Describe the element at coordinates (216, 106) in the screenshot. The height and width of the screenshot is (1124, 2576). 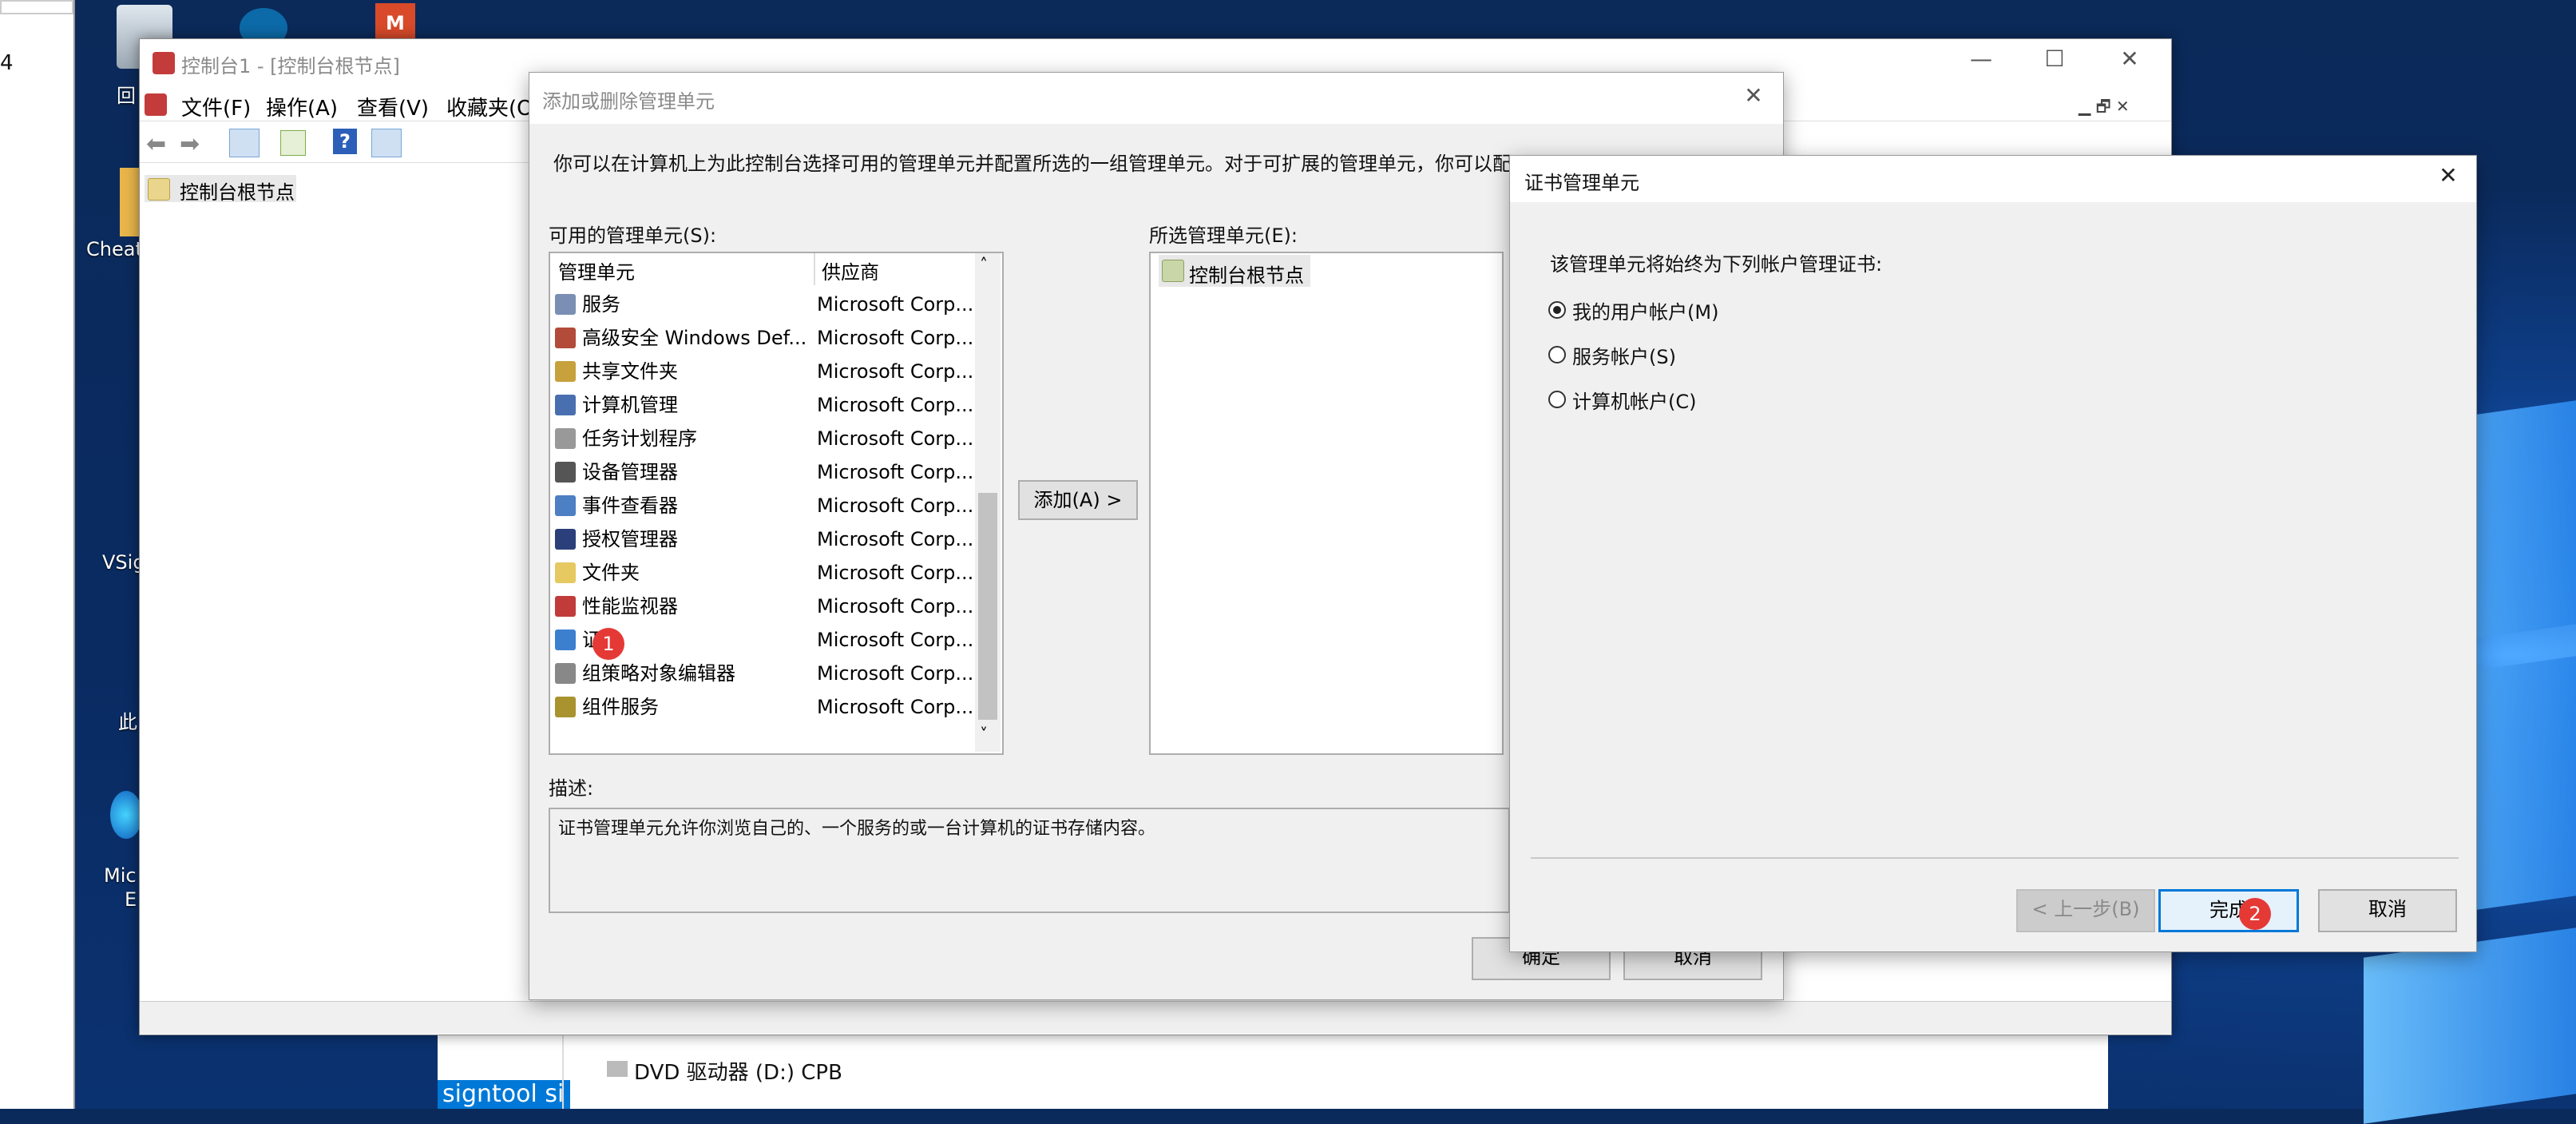
I see `menu-file: 文件(F)` at that location.